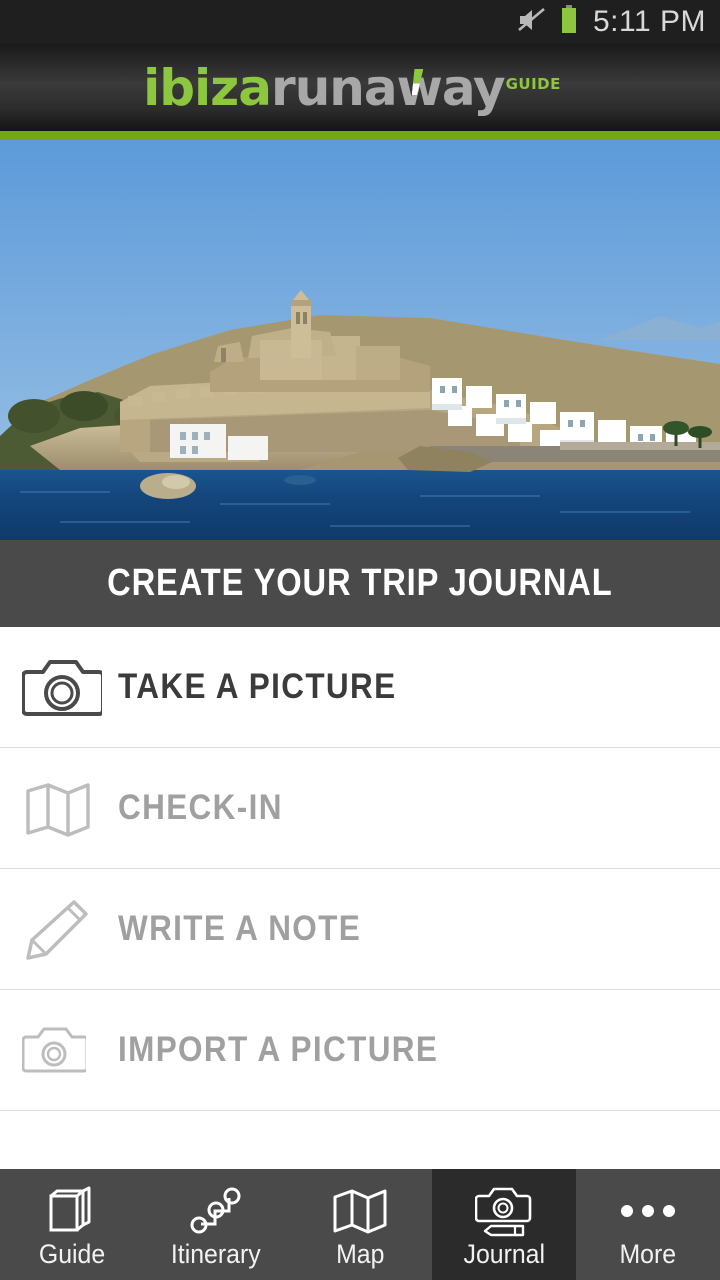 The width and height of the screenshot is (720, 1280). I want to click on mute-icon, so click(532, 22).